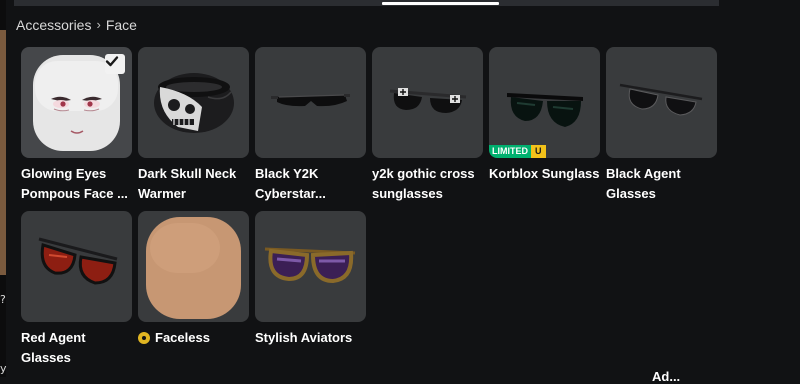 Image resolution: width=800 pixels, height=384 pixels. Describe the element at coordinates (3, 152) in the screenshot. I see `avatar-preview-edge` at that location.